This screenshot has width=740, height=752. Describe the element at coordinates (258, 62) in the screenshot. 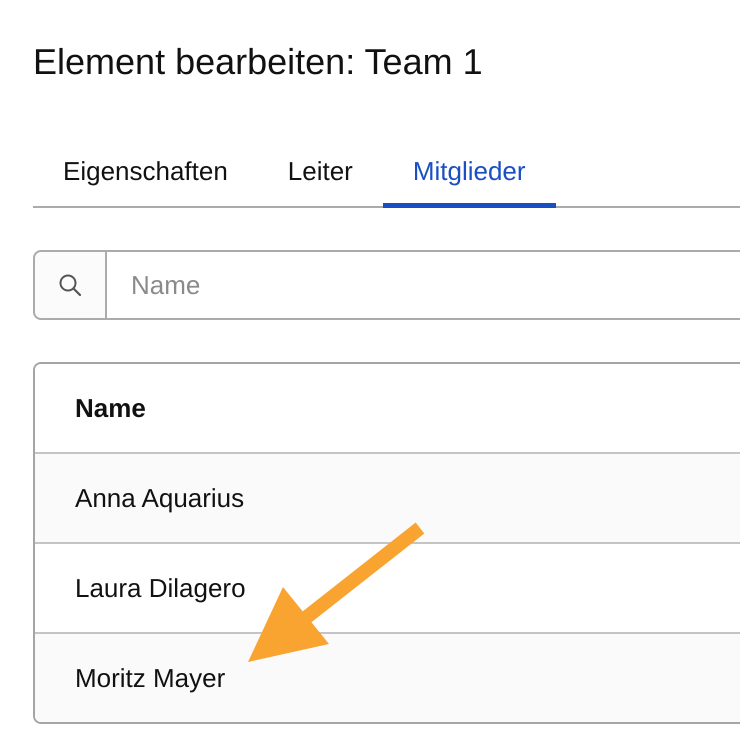

I see `page-title: Element bearbeiten: Team 1` at that location.